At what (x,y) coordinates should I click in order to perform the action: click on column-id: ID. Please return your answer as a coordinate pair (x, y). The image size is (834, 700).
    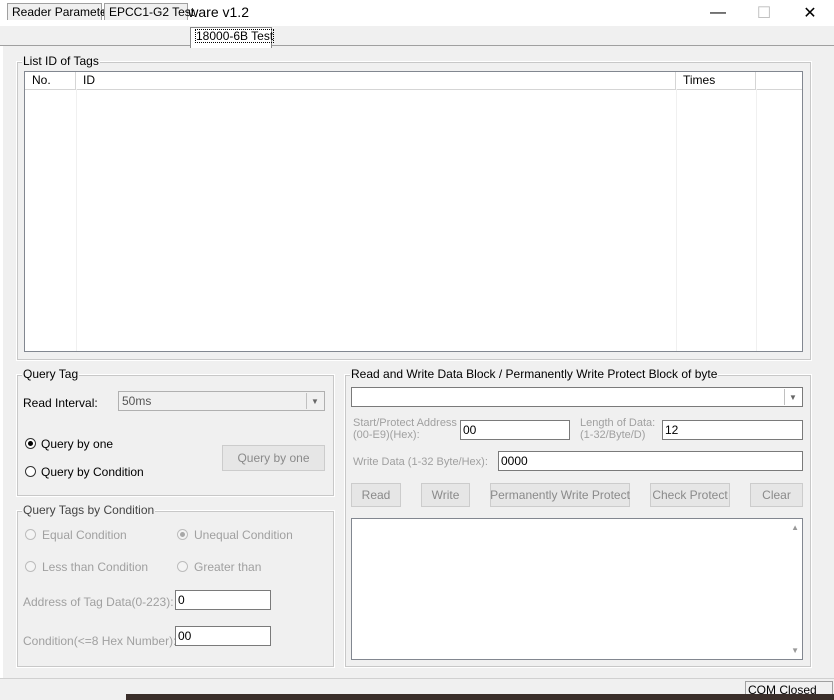
    Looking at the image, I should click on (376, 80).